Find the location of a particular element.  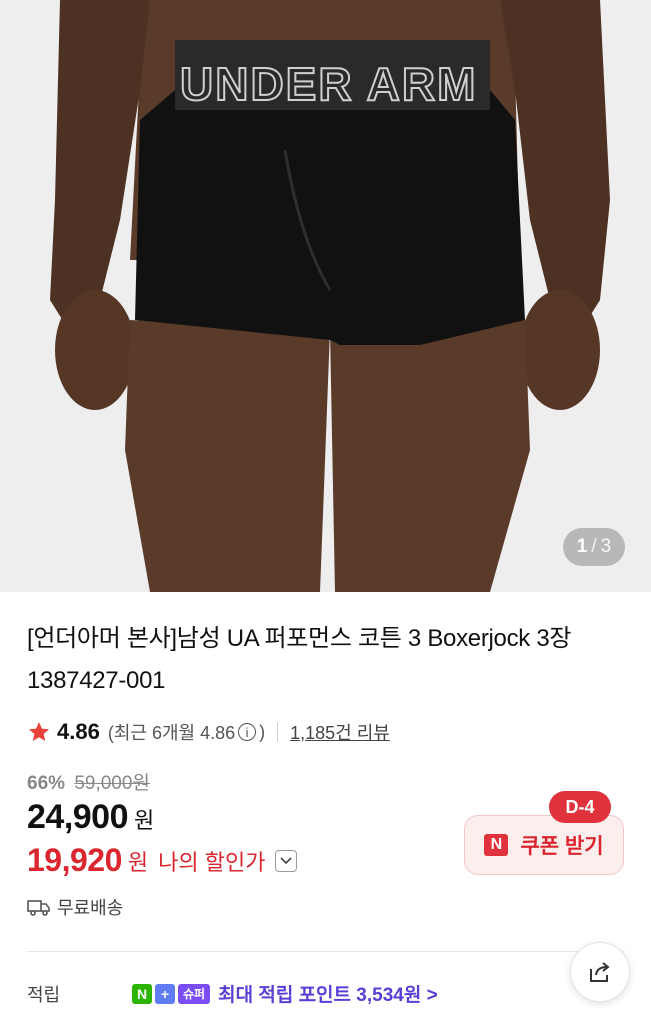

recent-rating-label: (최근 6개월 4.86 is located at coordinates (171, 733).